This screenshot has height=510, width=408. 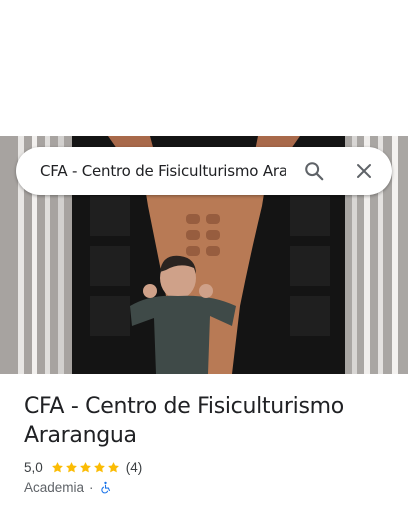 I want to click on search-input: CFA - Centro de Fisiculturismo Ararangua, so click(x=163, y=171).